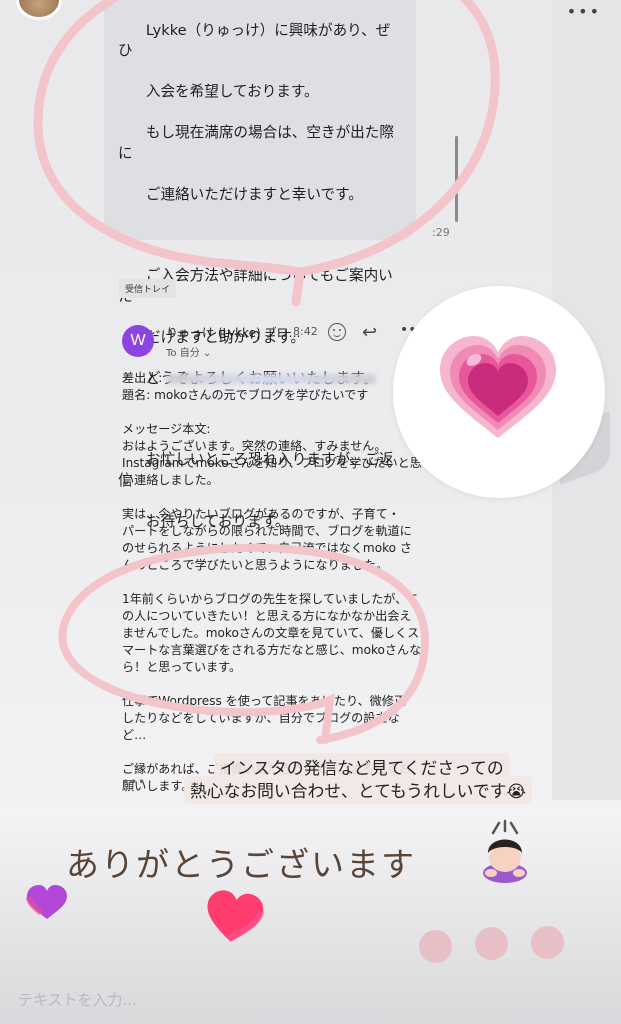  What do you see at coordinates (584, 11) in the screenshot?
I see `more-options-icon: •••` at bounding box center [584, 11].